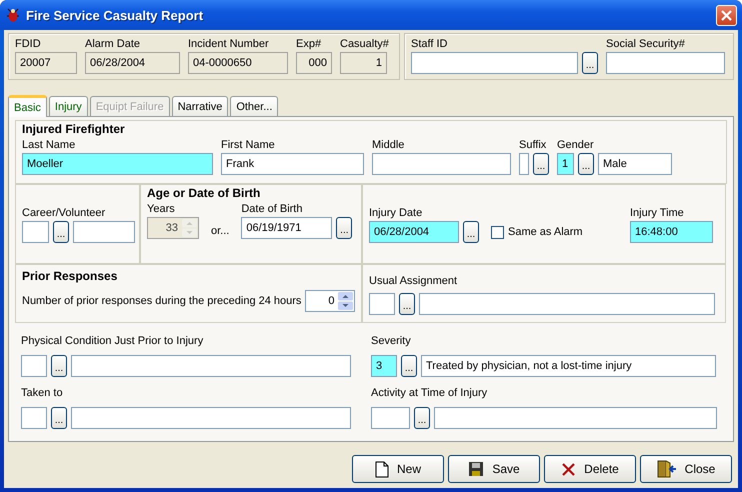  Describe the element at coordinates (666, 469) in the screenshot. I see `exit-door-icon` at that location.